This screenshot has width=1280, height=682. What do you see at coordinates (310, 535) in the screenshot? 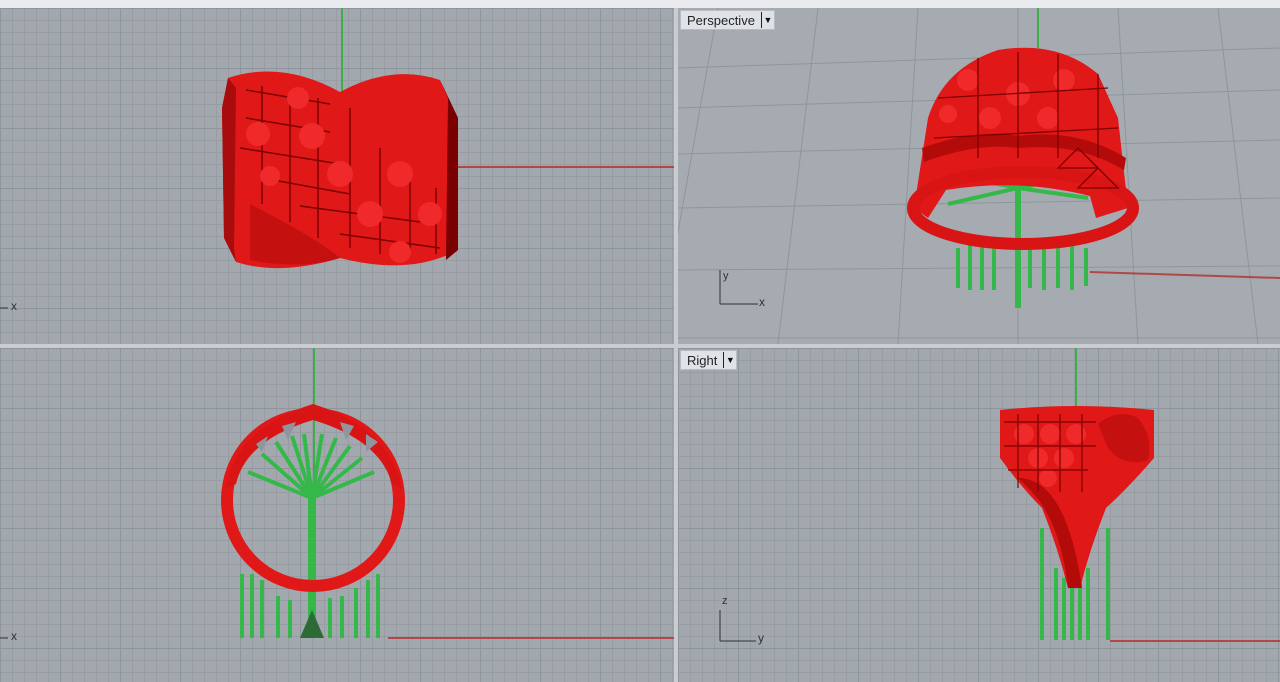
I see `supports-green` at bounding box center [310, 535].